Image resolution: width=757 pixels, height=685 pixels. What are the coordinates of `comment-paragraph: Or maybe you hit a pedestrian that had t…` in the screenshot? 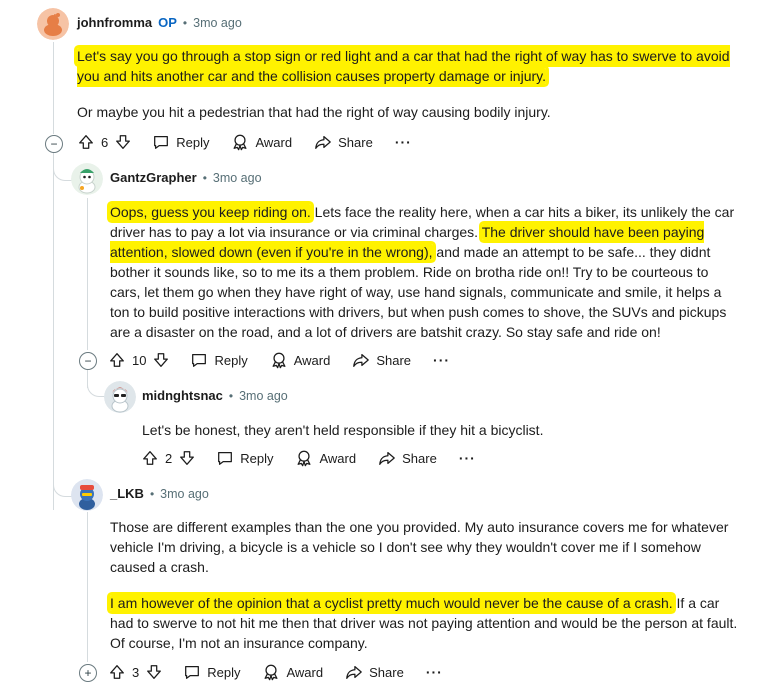 It's located at (314, 112).